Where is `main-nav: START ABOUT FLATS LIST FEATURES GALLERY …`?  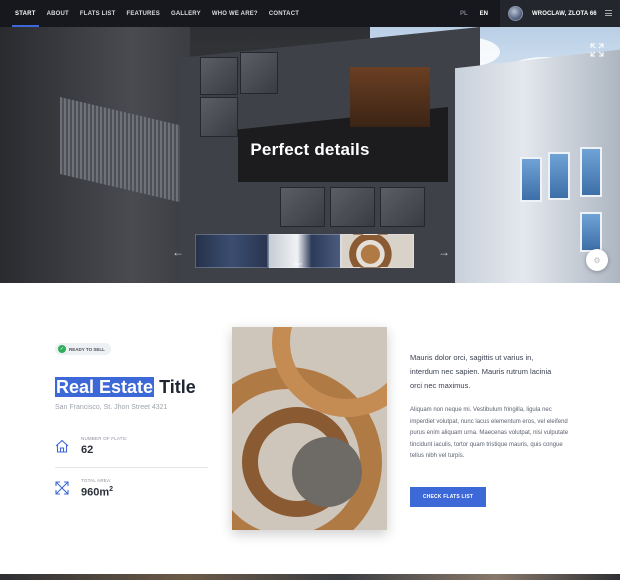
main-nav: START ABOUT FLATS LIST FEATURES GALLERY … is located at coordinates (149, 13).